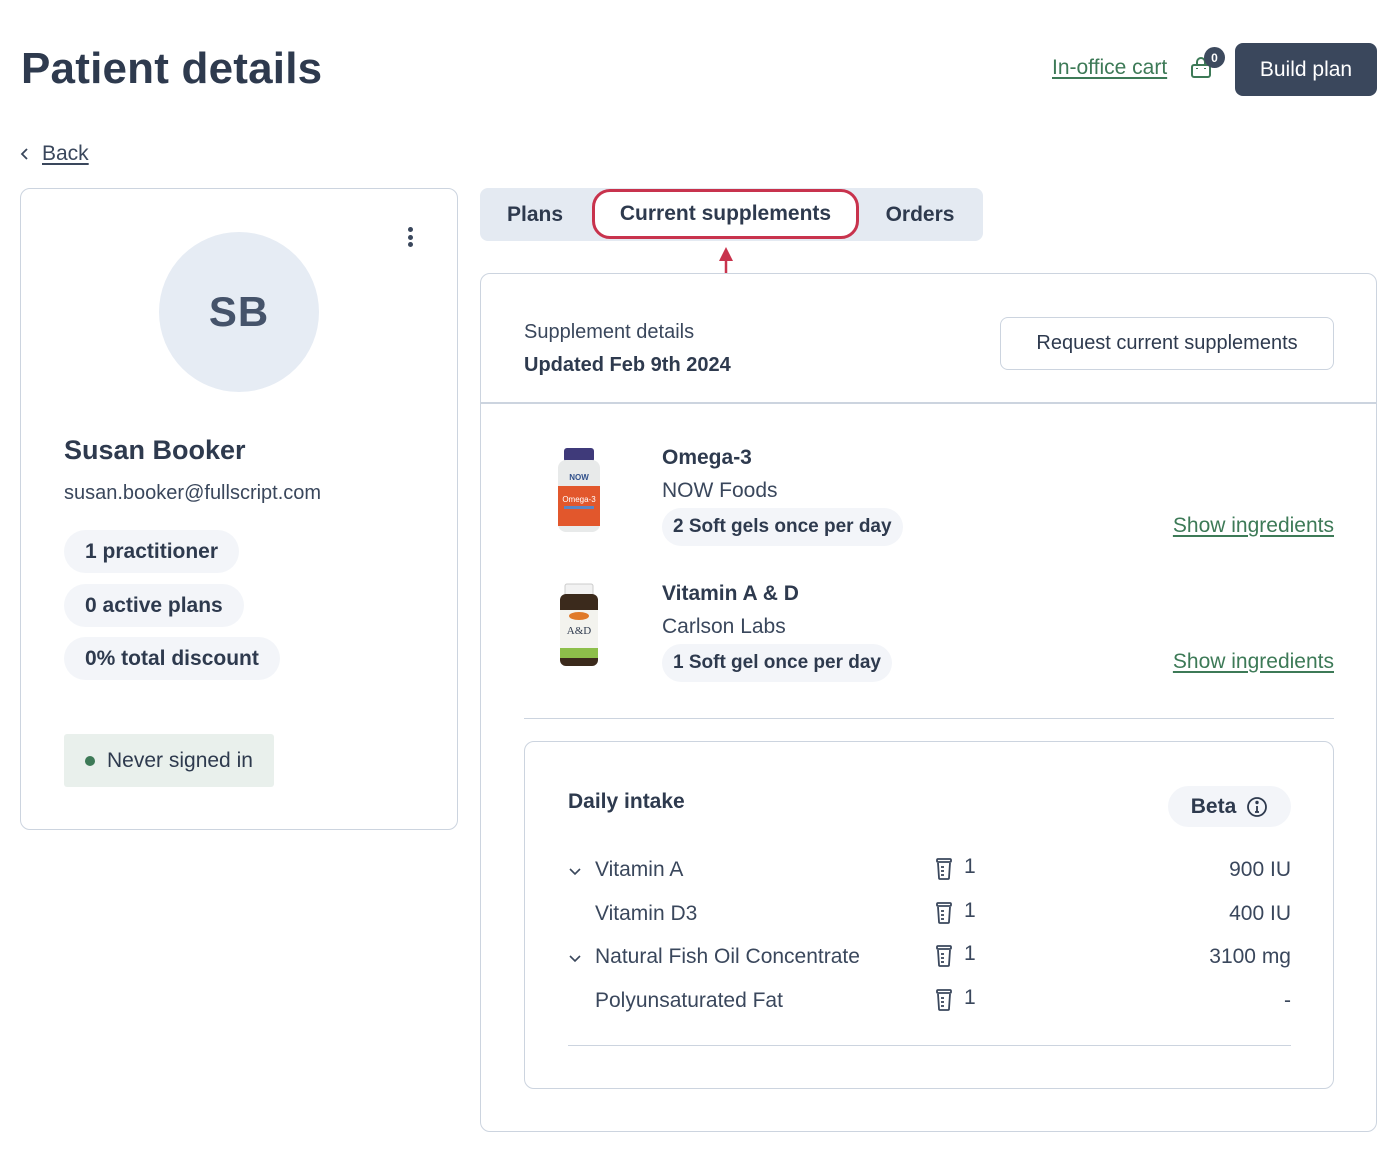 This screenshot has height=1154, width=1398. I want to click on omega-3-bottle-image: NOW Omega-3, so click(579, 490).